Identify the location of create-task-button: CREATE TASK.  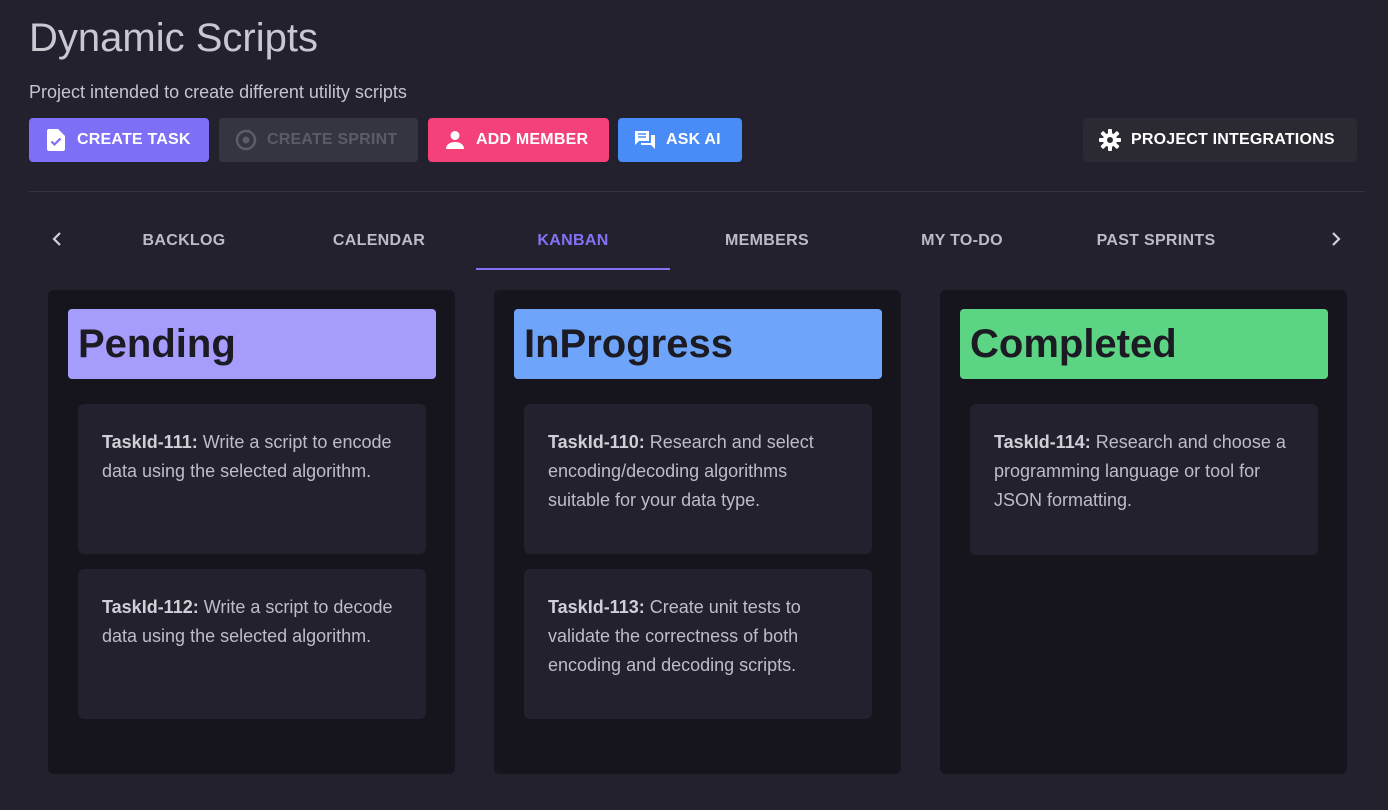
(119, 140).